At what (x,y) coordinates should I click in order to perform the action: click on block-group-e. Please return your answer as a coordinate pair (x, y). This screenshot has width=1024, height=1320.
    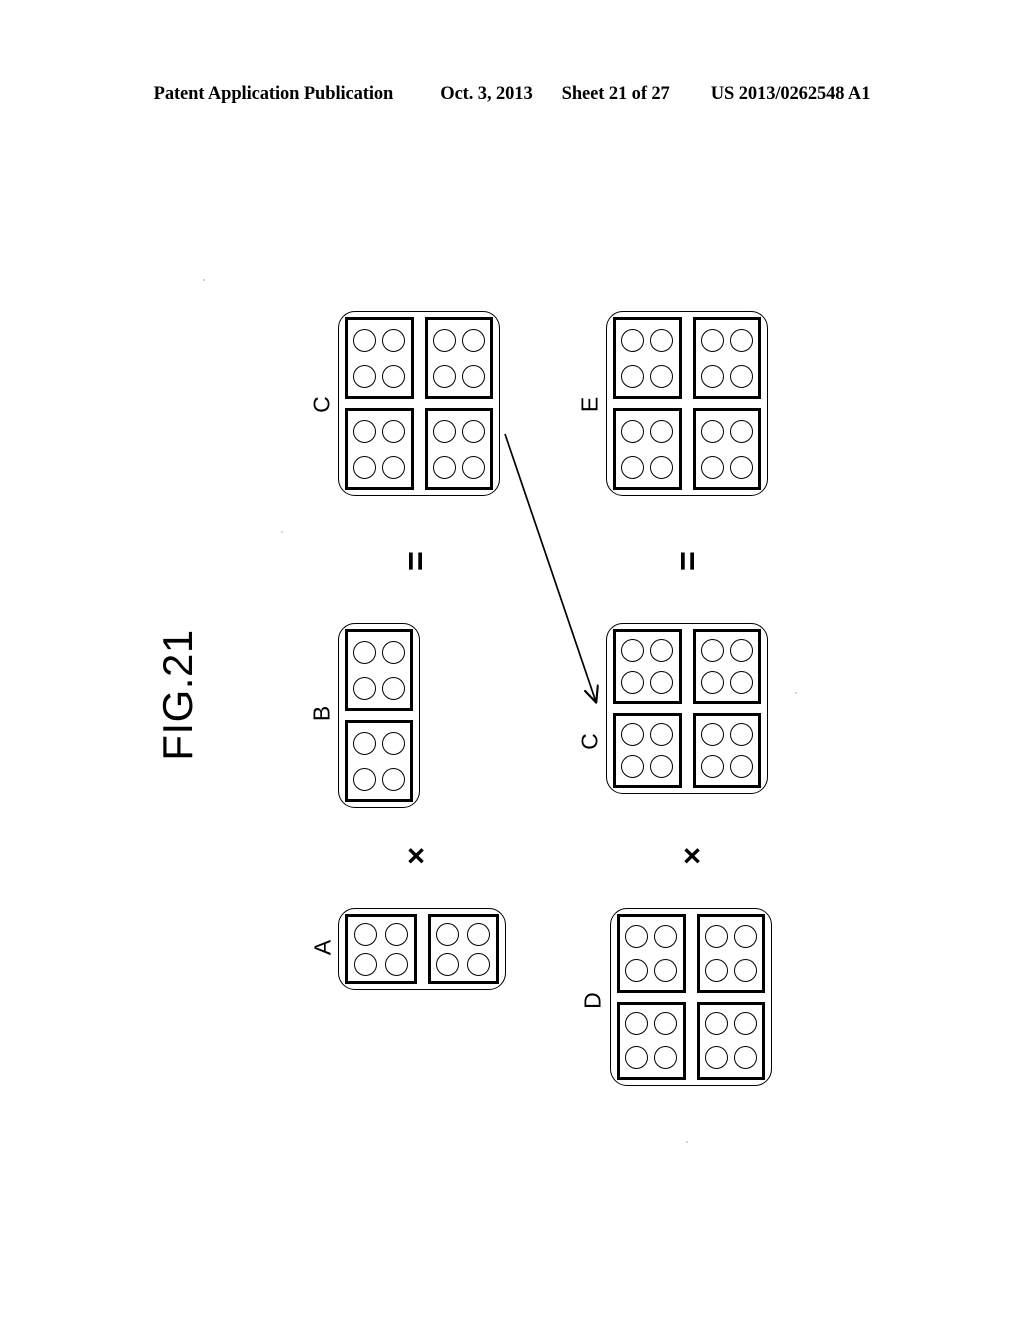
    Looking at the image, I should click on (687, 403).